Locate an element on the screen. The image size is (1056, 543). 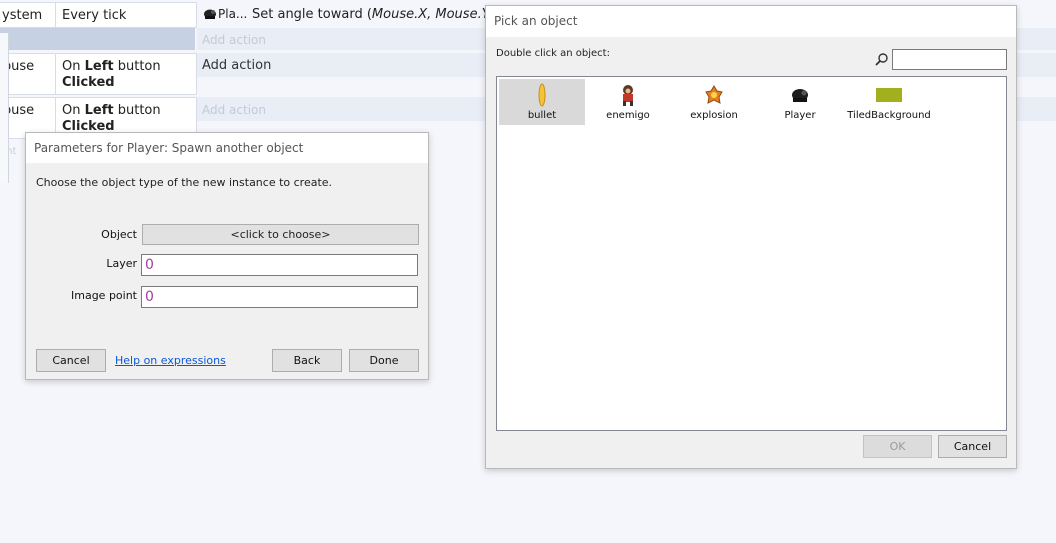
event-object-cell: ystem is located at coordinates (28, 15).